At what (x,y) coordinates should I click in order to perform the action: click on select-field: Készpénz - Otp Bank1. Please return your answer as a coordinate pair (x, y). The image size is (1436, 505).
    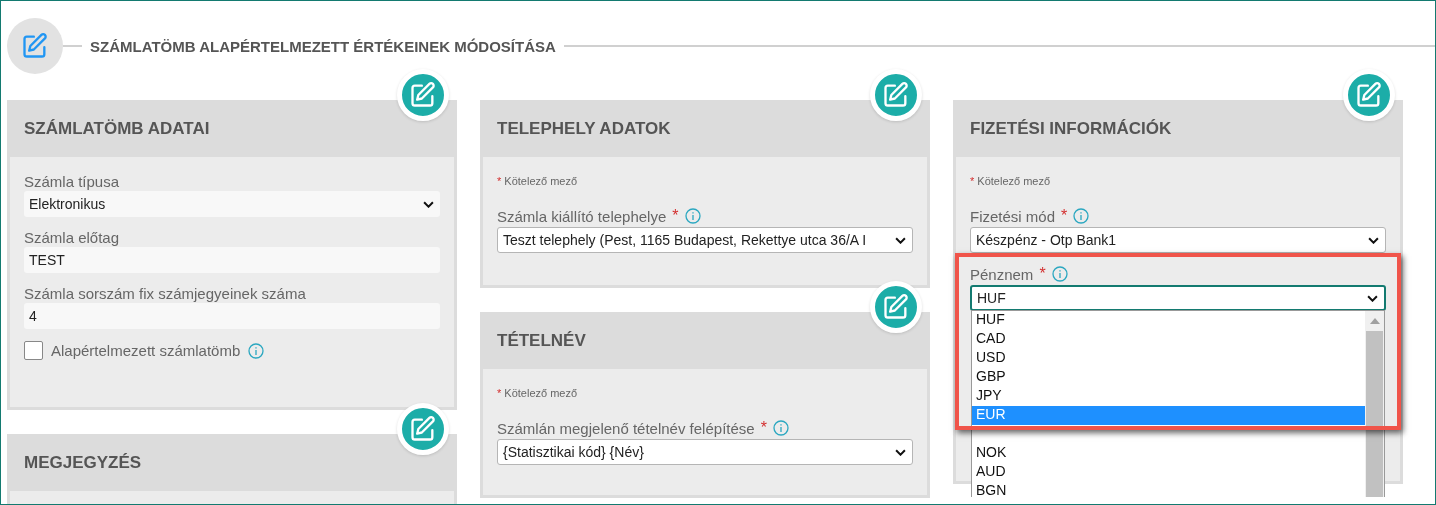
    Looking at the image, I should click on (1178, 240).